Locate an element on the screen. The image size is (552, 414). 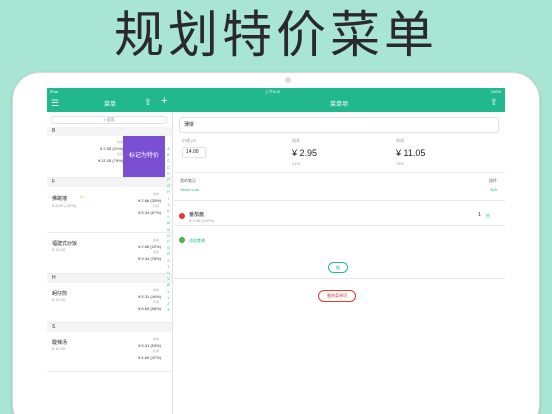
unit-value: 份 is located at coordinates (488, 216).